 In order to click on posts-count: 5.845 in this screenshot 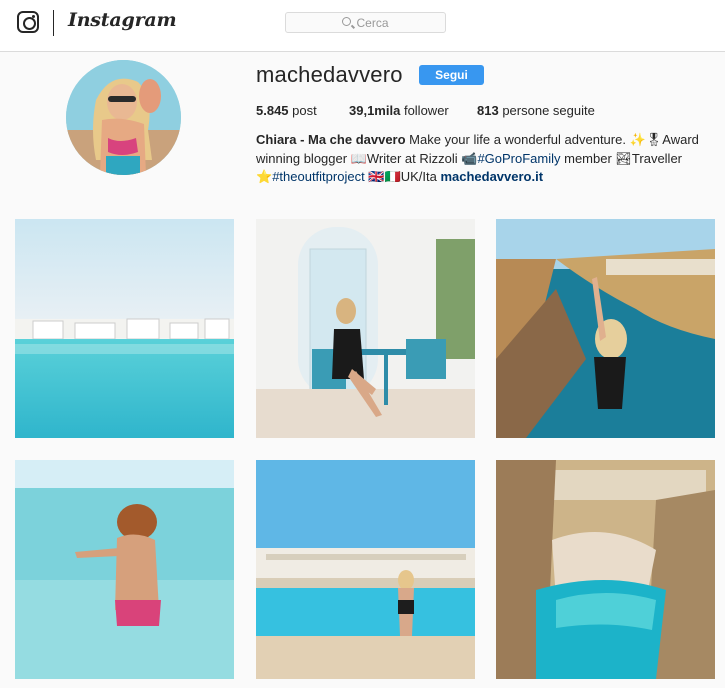, I will do `click(272, 110)`.